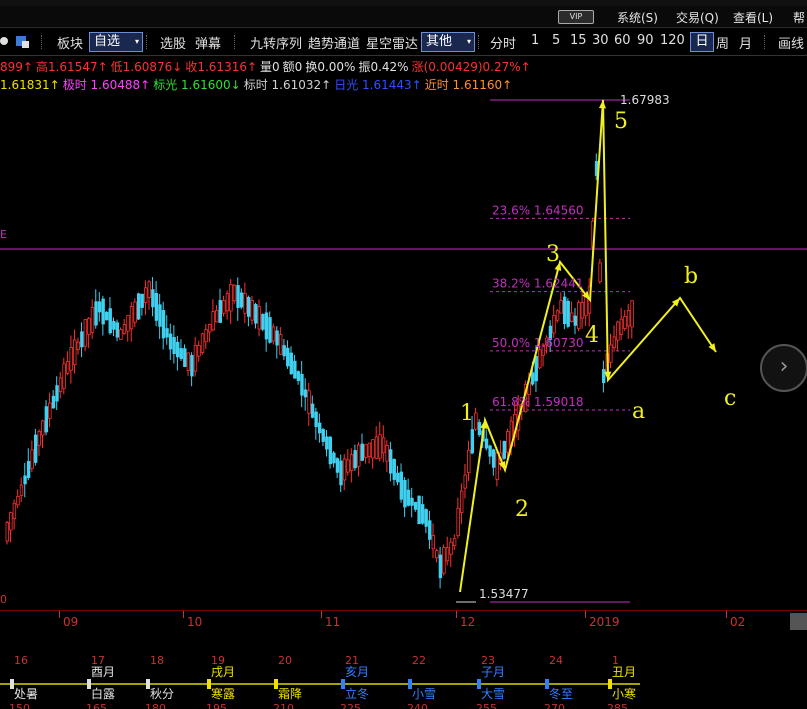 The height and width of the screenshot is (709, 807). Describe the element at coordinates (600, 40) in the screenshot. I see `period-30-button: 30` at that location.